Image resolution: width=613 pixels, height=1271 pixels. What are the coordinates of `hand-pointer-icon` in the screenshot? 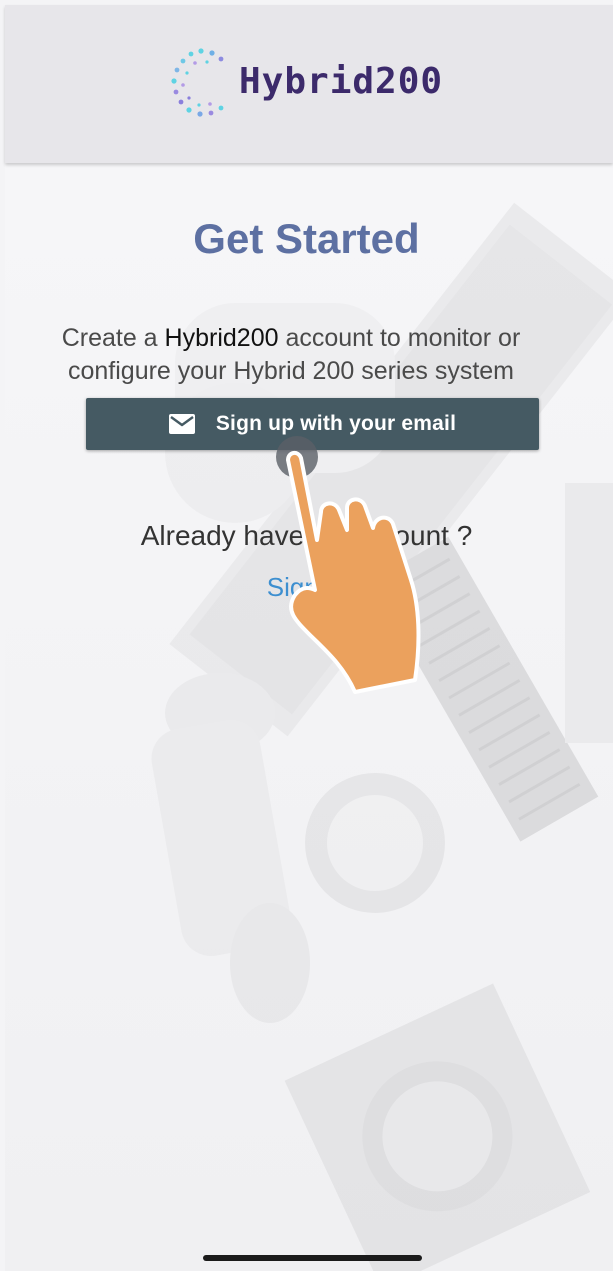 It's located at (348, 565).